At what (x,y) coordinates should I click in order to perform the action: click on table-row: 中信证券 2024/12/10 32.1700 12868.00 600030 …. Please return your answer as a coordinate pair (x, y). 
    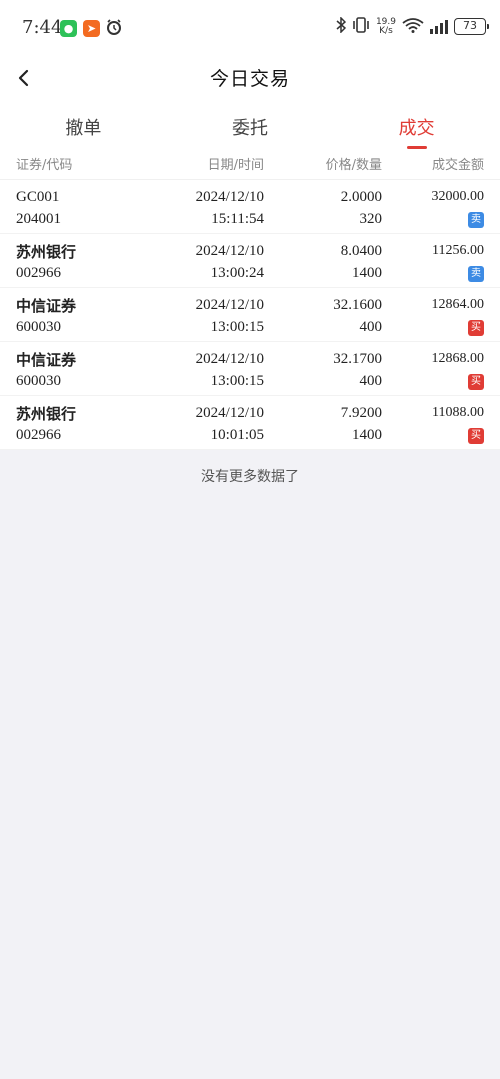
    Looking at the image, I should click on (250, 369).